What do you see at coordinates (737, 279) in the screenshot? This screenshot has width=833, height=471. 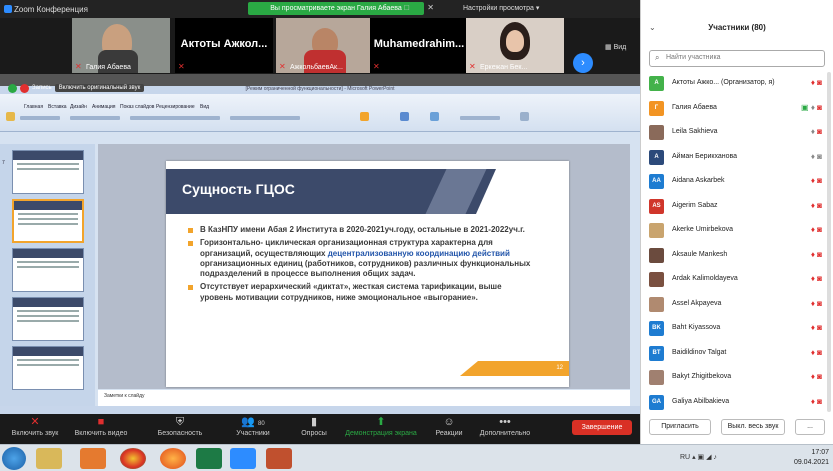 I see `participant-row: Ardak Kalimoldayeva ♦ ◙` at bounding box center [737, 279].